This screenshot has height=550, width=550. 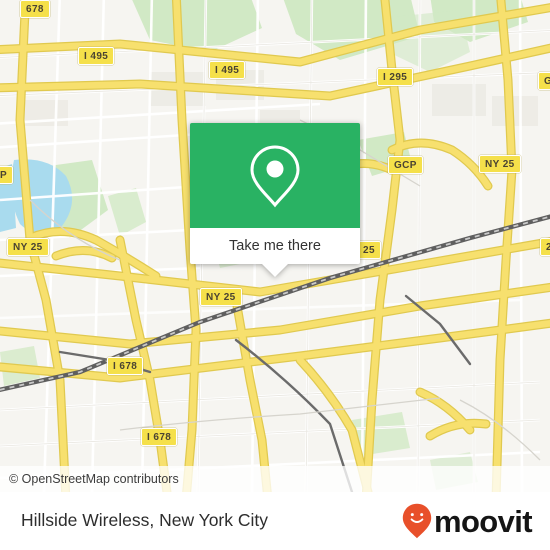 What do you see at coordinates (544, 81) in the screenshot?
I see `shield-gcp-east-edge: G` at bounding box center [544, 81].